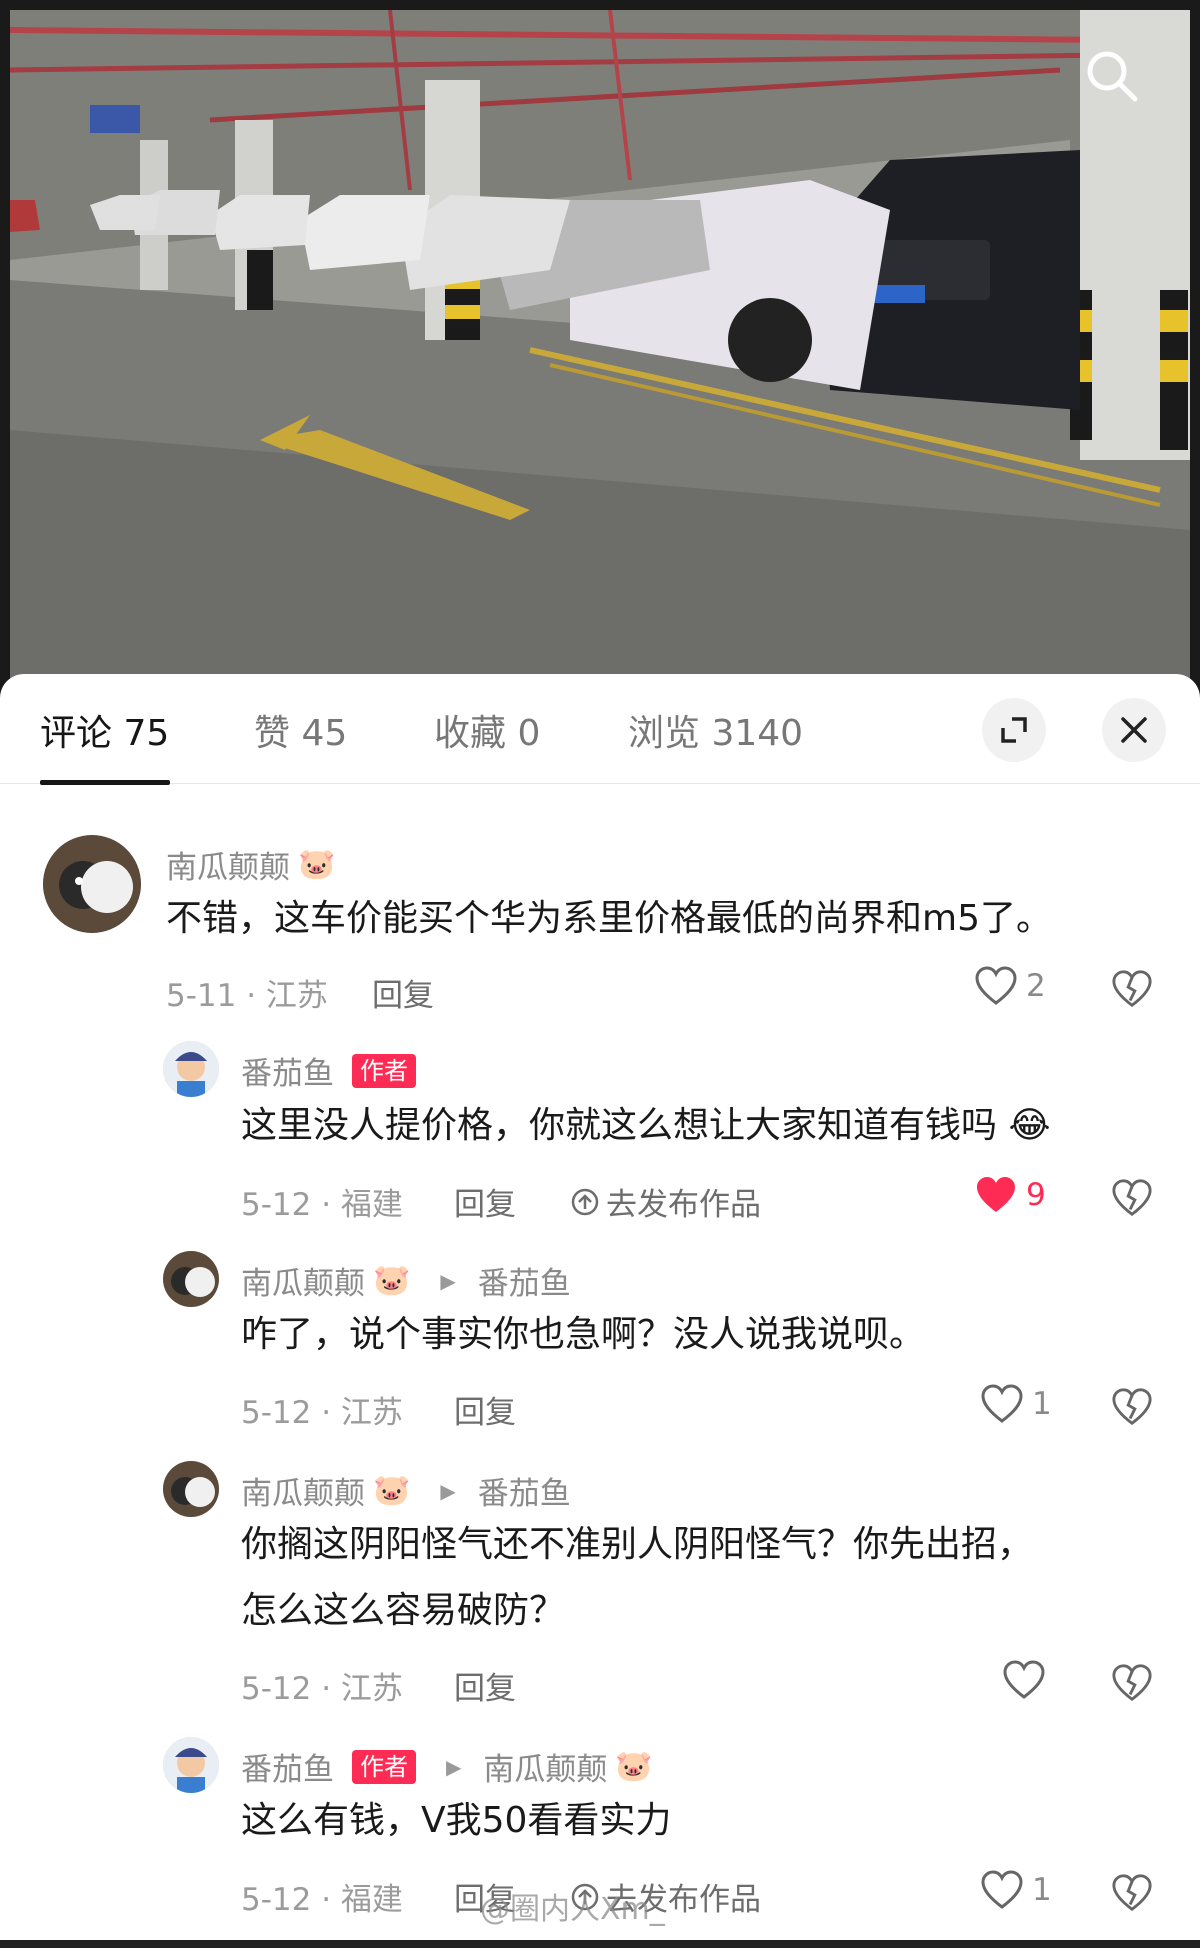  Describe the element at coordinates (487, 730) in the screenshot. I see `tab-favorites: 收藏 0` at that location.